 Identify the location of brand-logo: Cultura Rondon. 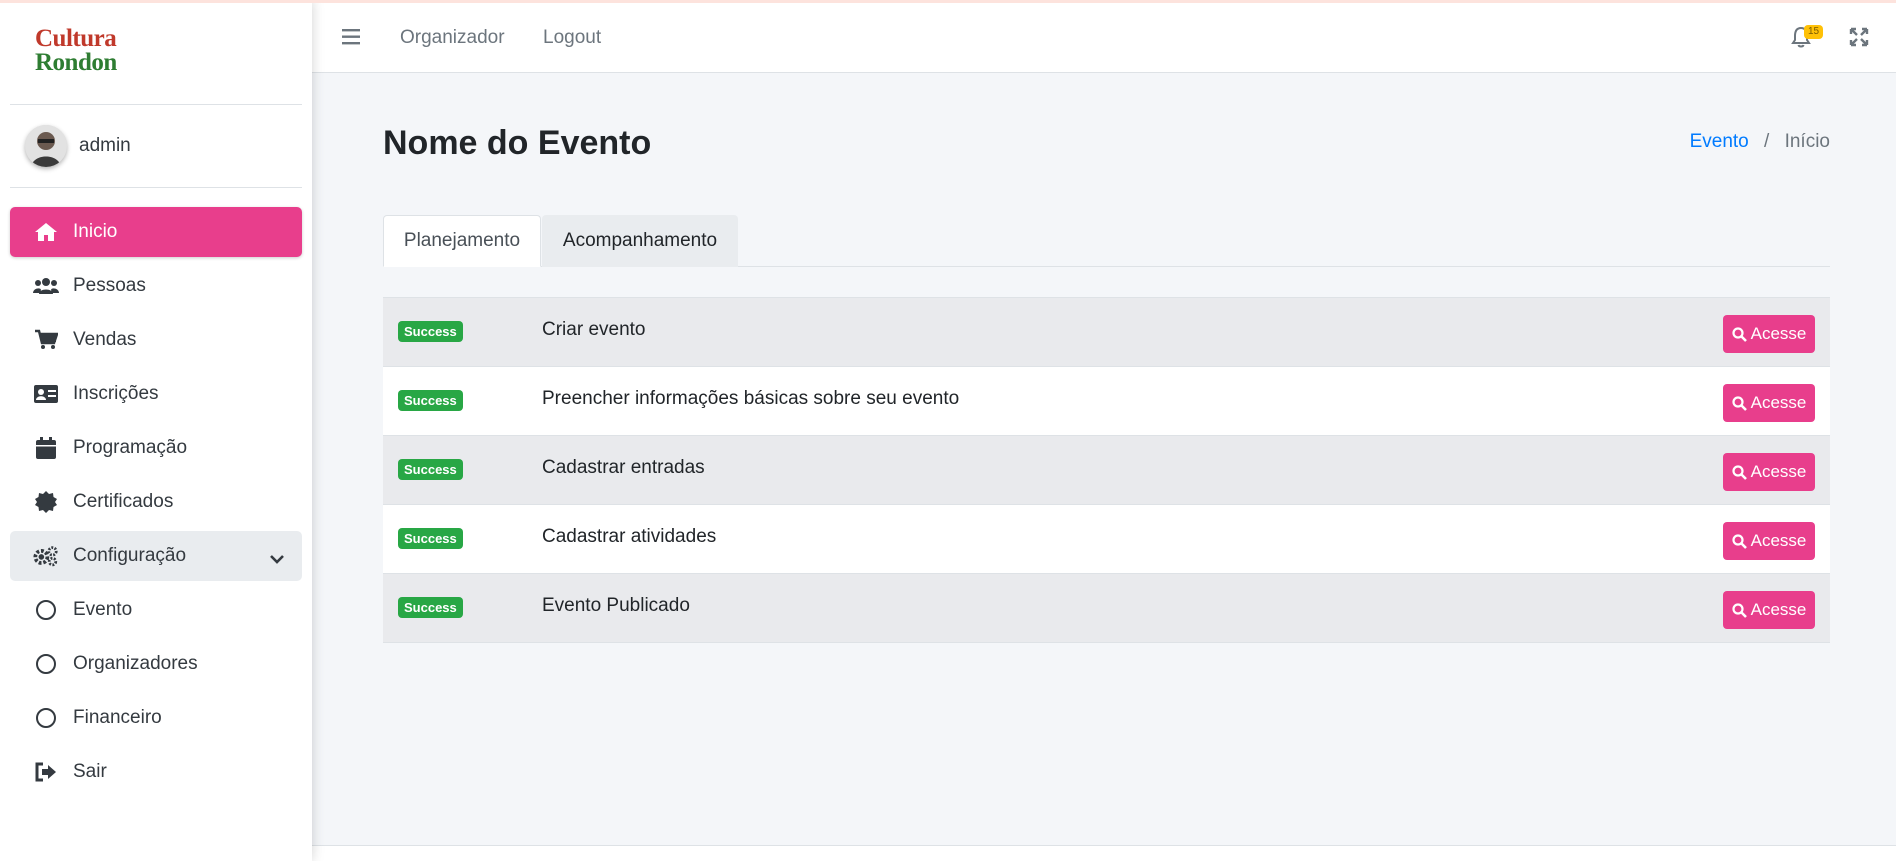
(85, 51).